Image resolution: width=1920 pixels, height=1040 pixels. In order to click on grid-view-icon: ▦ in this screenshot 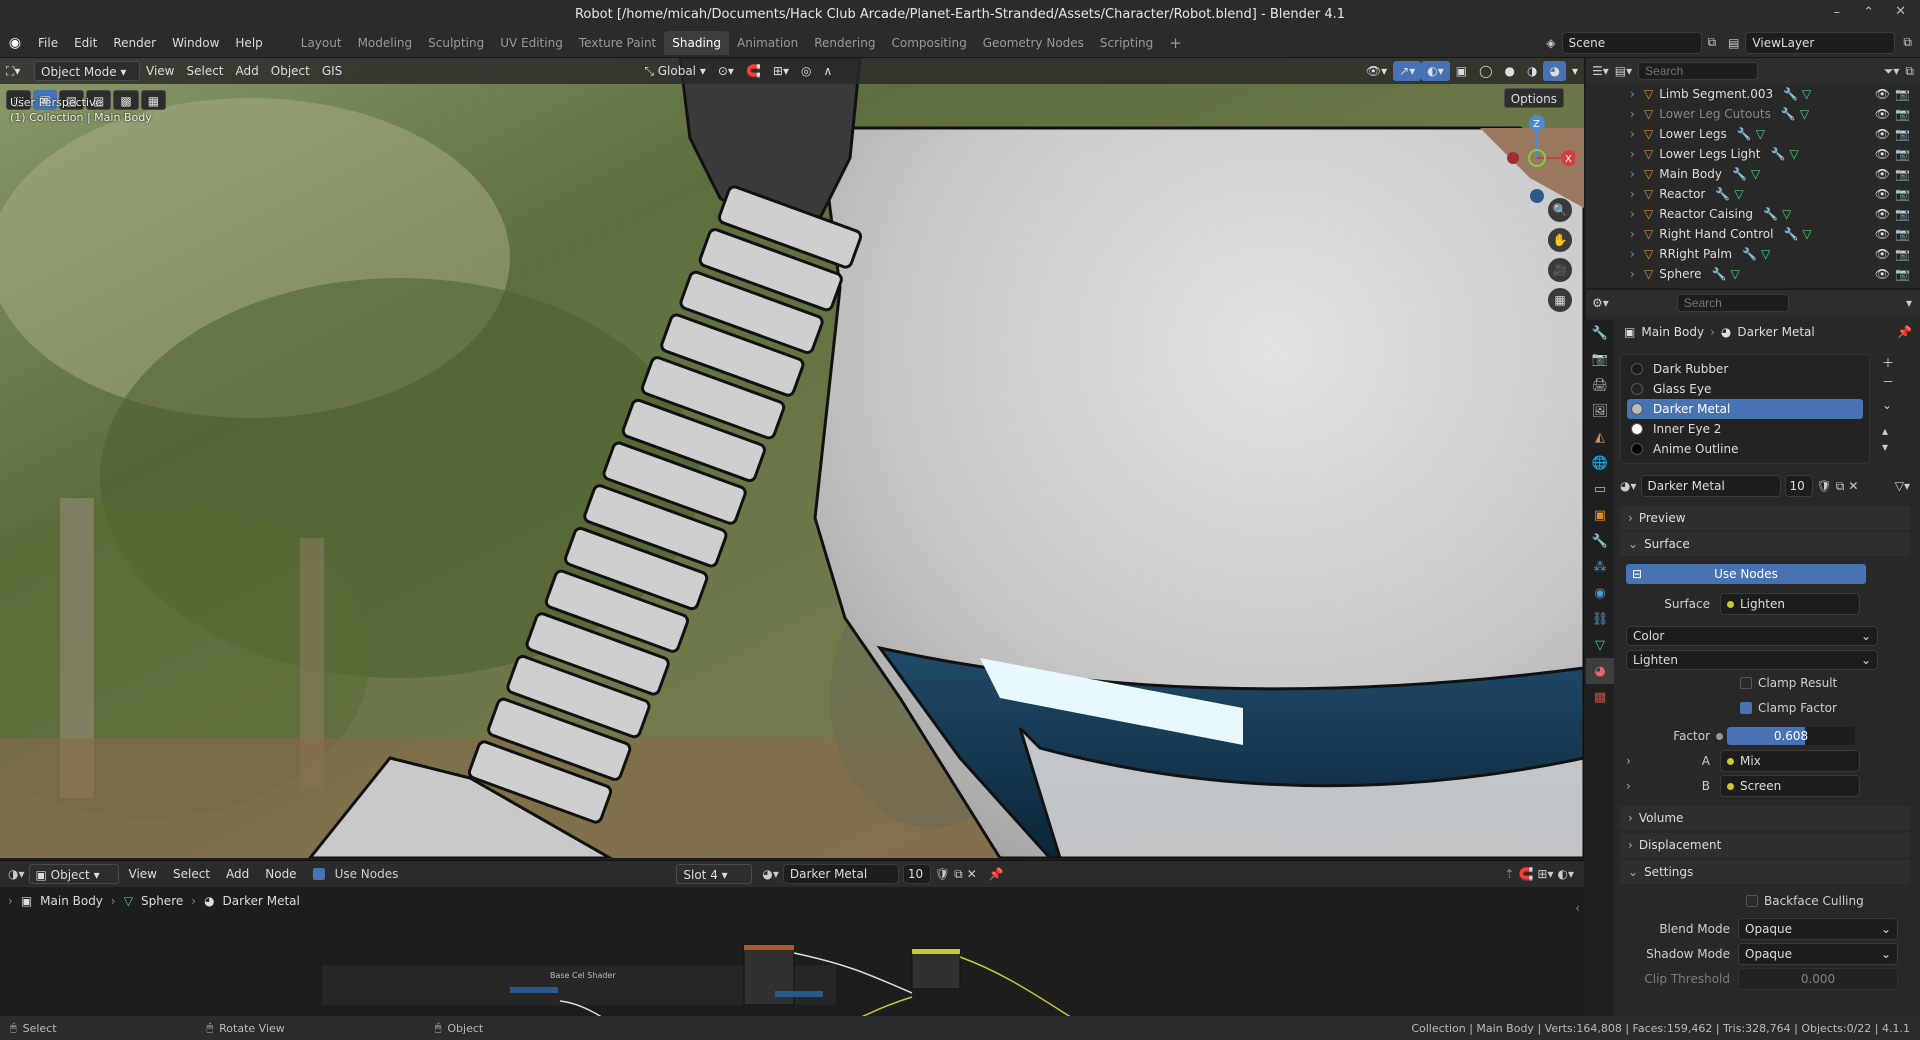, I will do `click(1560, 300)`.